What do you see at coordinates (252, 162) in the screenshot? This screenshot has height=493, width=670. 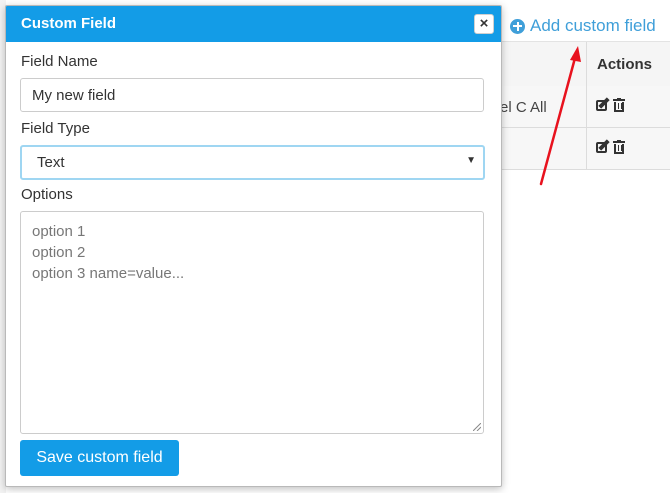 I see `field-type-select: Text ▼` at bounding box center [252, 162].